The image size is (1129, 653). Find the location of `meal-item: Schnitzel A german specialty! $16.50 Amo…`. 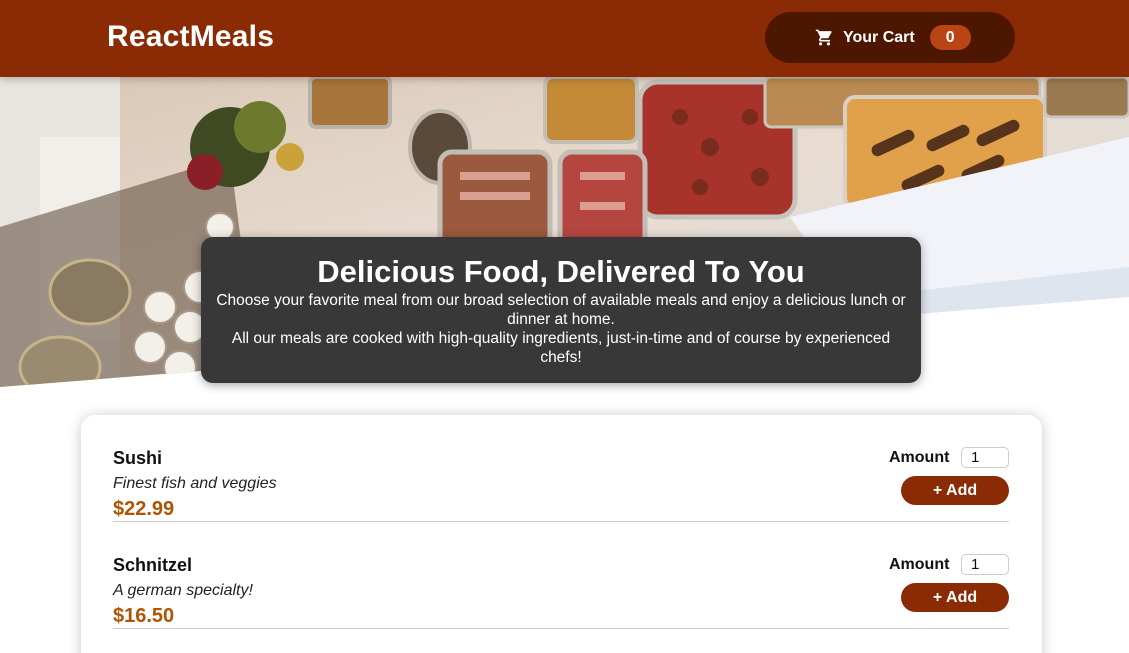

meal-item: Schnitzel A german specialty! $16.50 Amo… is located at coordinates (561, 575).